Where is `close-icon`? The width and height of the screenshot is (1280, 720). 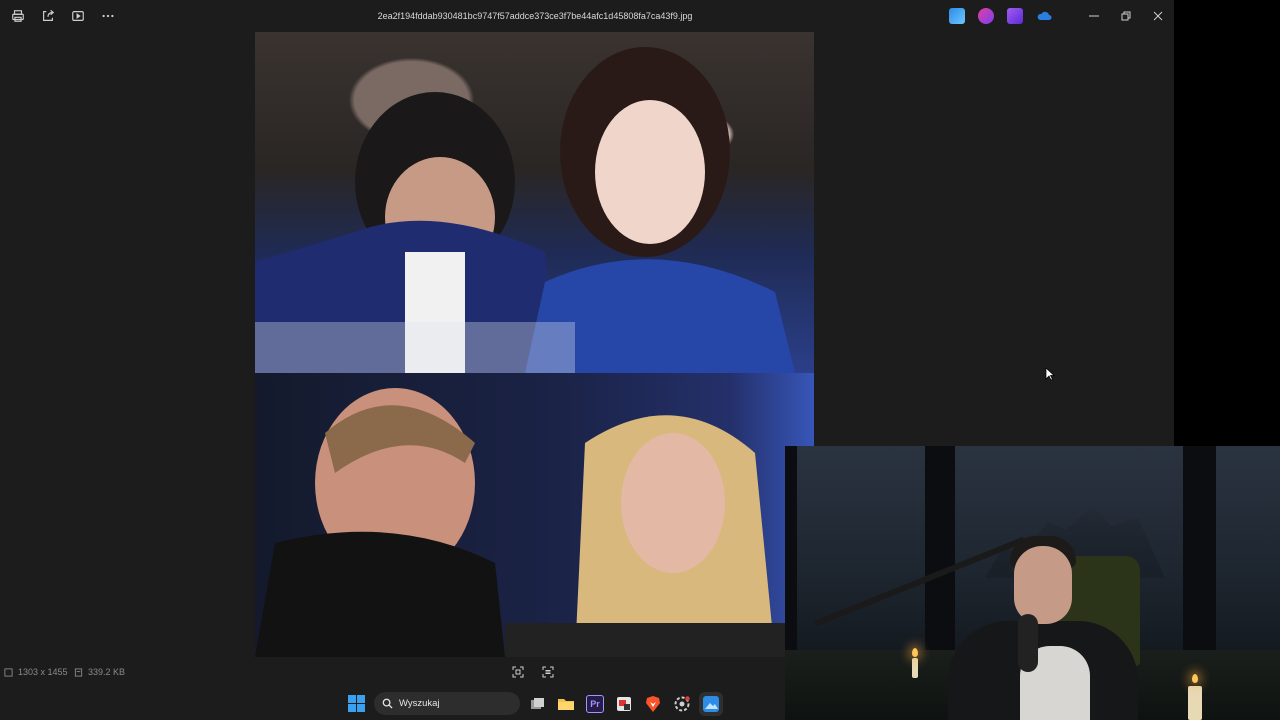
close-icon is located at coordinates (1158, 16).